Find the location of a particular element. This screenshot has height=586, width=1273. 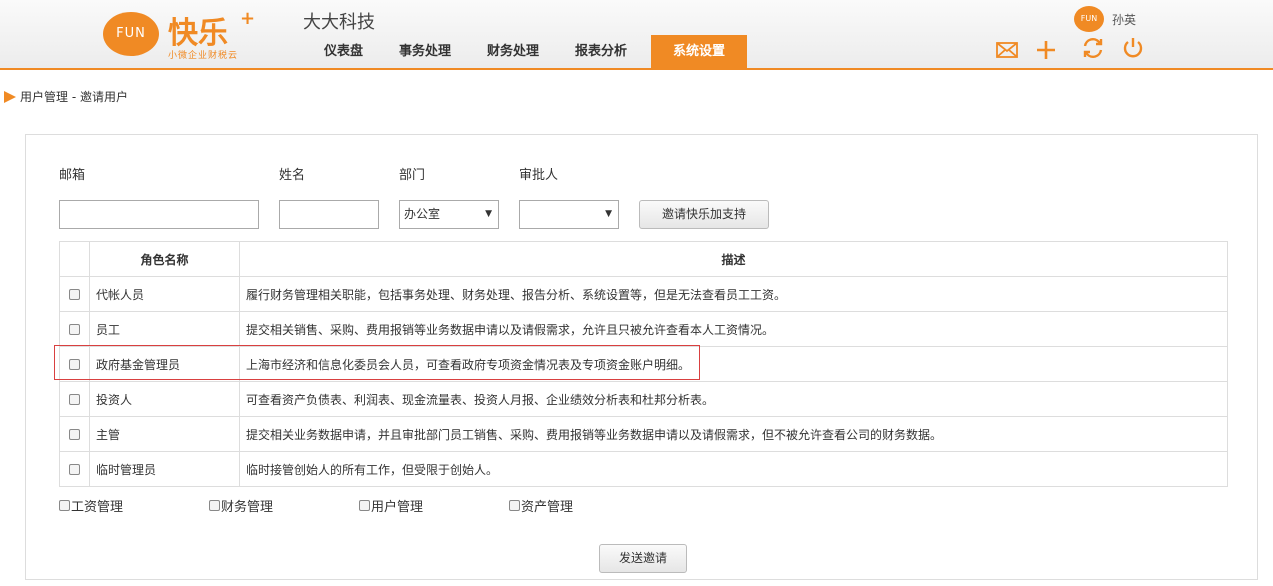

permission-users: 用户管理 is located at coordinates (391, 505).